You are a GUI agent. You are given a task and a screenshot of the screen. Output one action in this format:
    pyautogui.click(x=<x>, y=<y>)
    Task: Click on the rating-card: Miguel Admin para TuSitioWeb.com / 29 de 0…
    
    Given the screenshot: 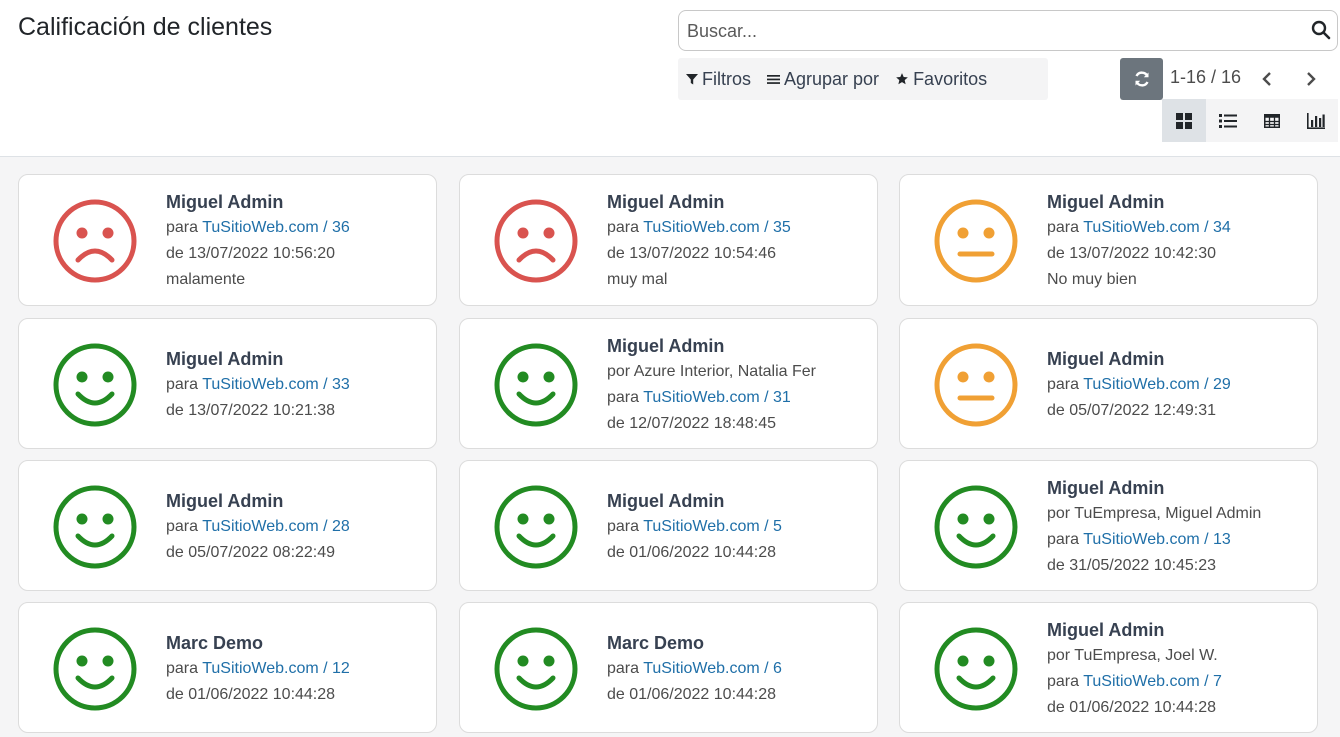 What is the action you would take?
    pyautogui.click(x=1108, y=383)
    